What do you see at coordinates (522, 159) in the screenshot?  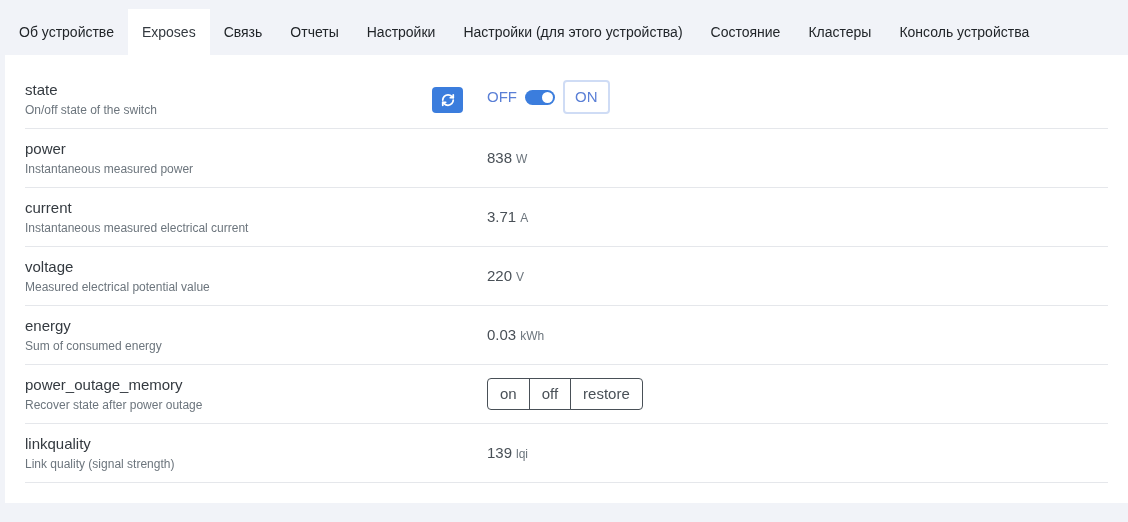 I see `unit-text: W` at bounding box center [522, 159].